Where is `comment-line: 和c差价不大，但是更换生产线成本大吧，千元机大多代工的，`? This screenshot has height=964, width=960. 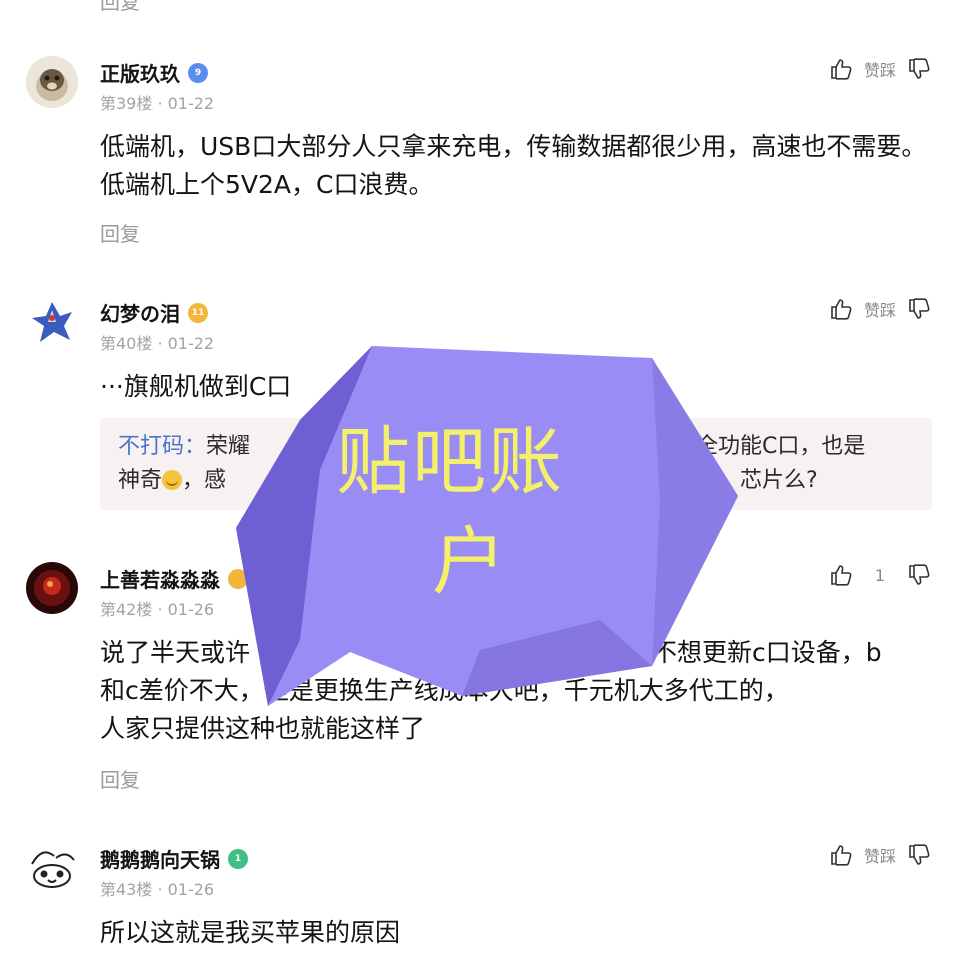
comment-line: 和c差价不大，但是更换生产线成本大吧，千元机大多代工的， is located at coordinates (444, 690).